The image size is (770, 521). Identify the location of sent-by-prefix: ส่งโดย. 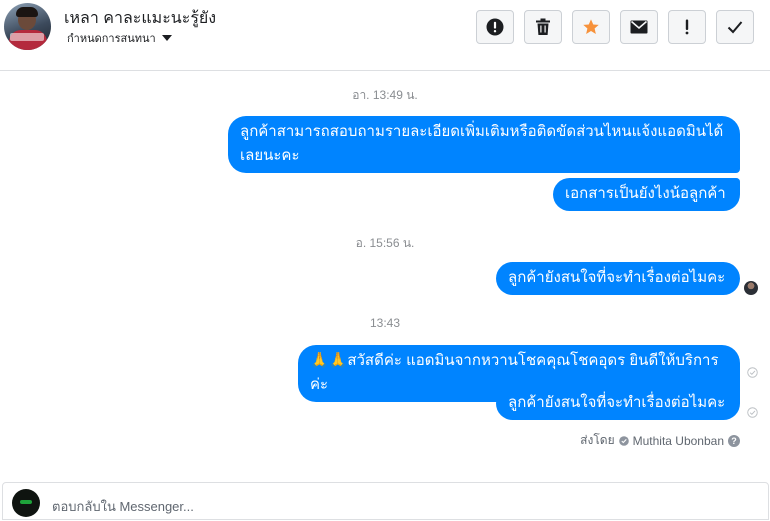
(597, 440).